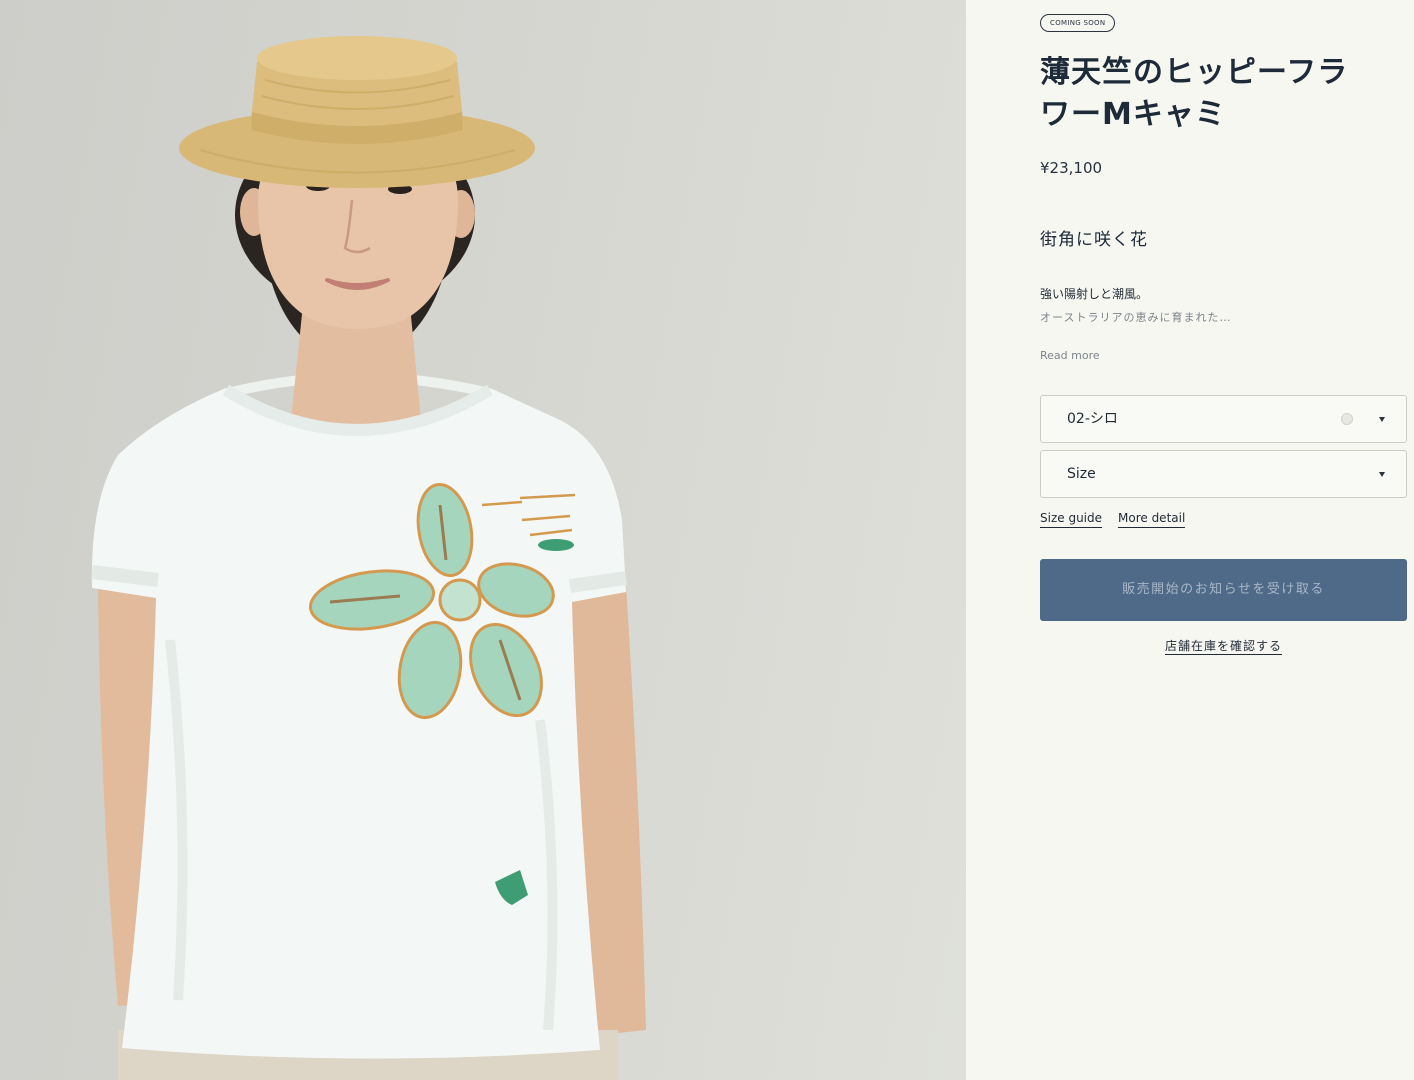 The height and width of the screenshot is (1080, 1414). Describe the element at coordinates (1071, 519) in the screenshot. I see `size-guide-link: Size guide` at that location.